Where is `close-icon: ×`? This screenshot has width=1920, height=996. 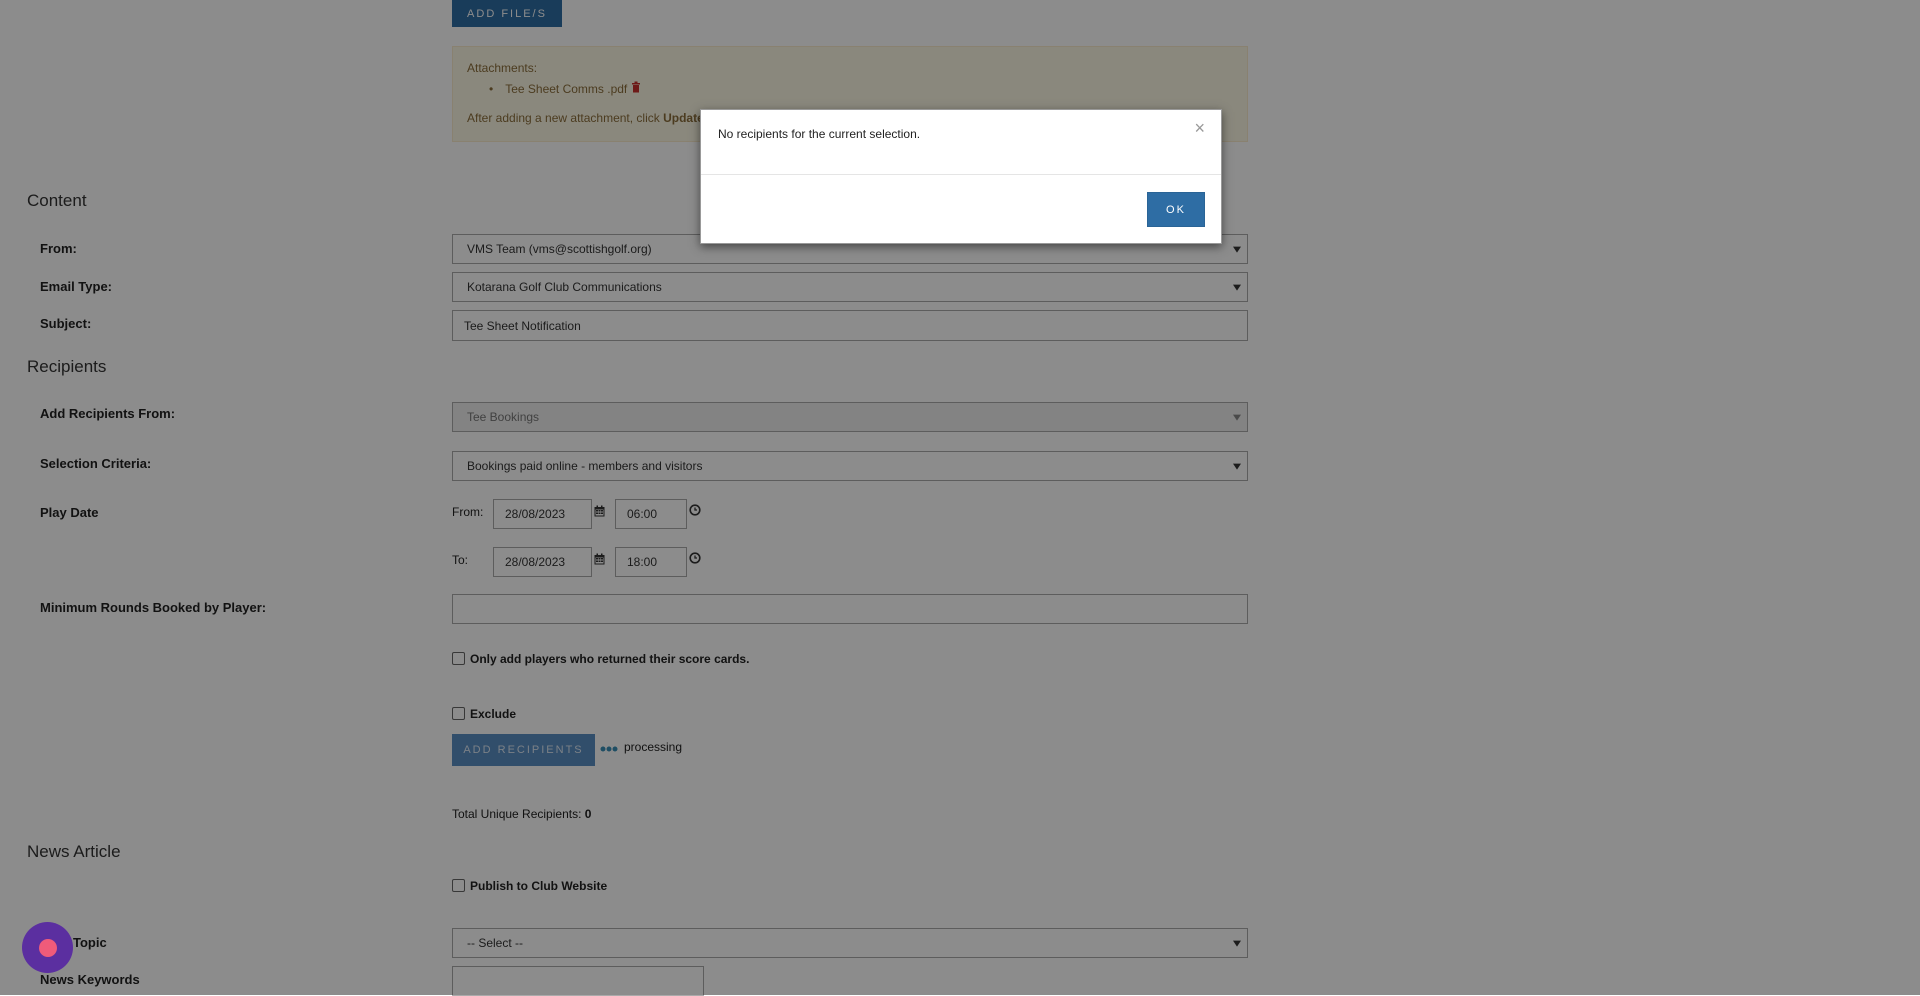 close-icon: × is located at coordinates (1199, 128).